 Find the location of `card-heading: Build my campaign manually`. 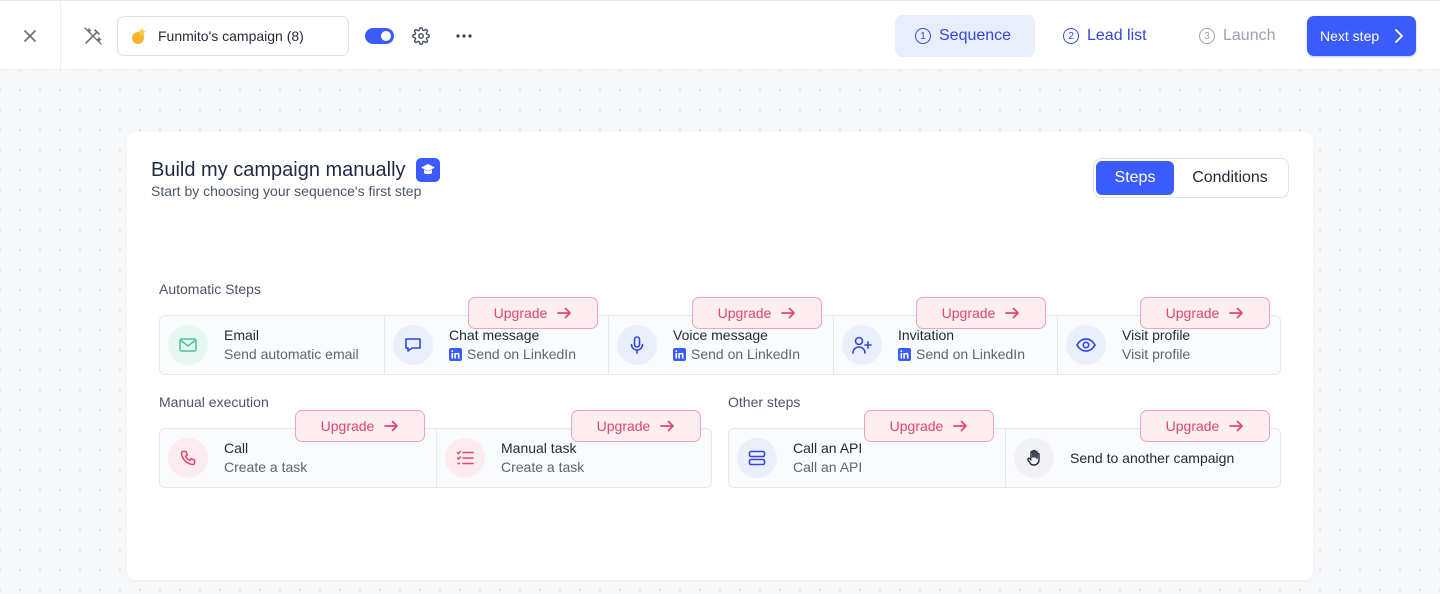

card-heading: Build my campaign manually is located at coordinates (295, 170).